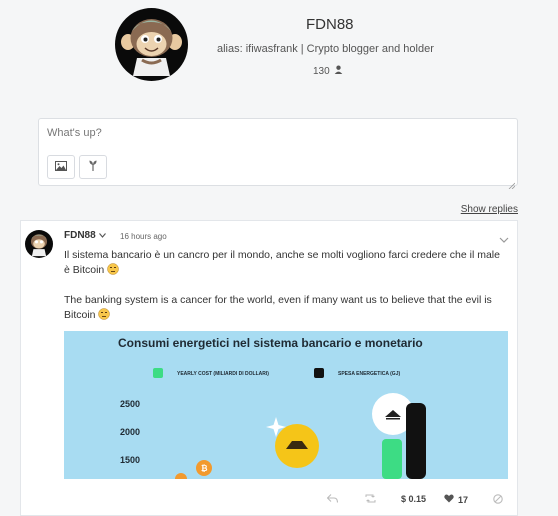 This screenshot has height=516, width=558. What do you see at coordinates (489, 209) in the screenshot?
I see `show-replies-link: Show replies` at bounding box center [489, 209].